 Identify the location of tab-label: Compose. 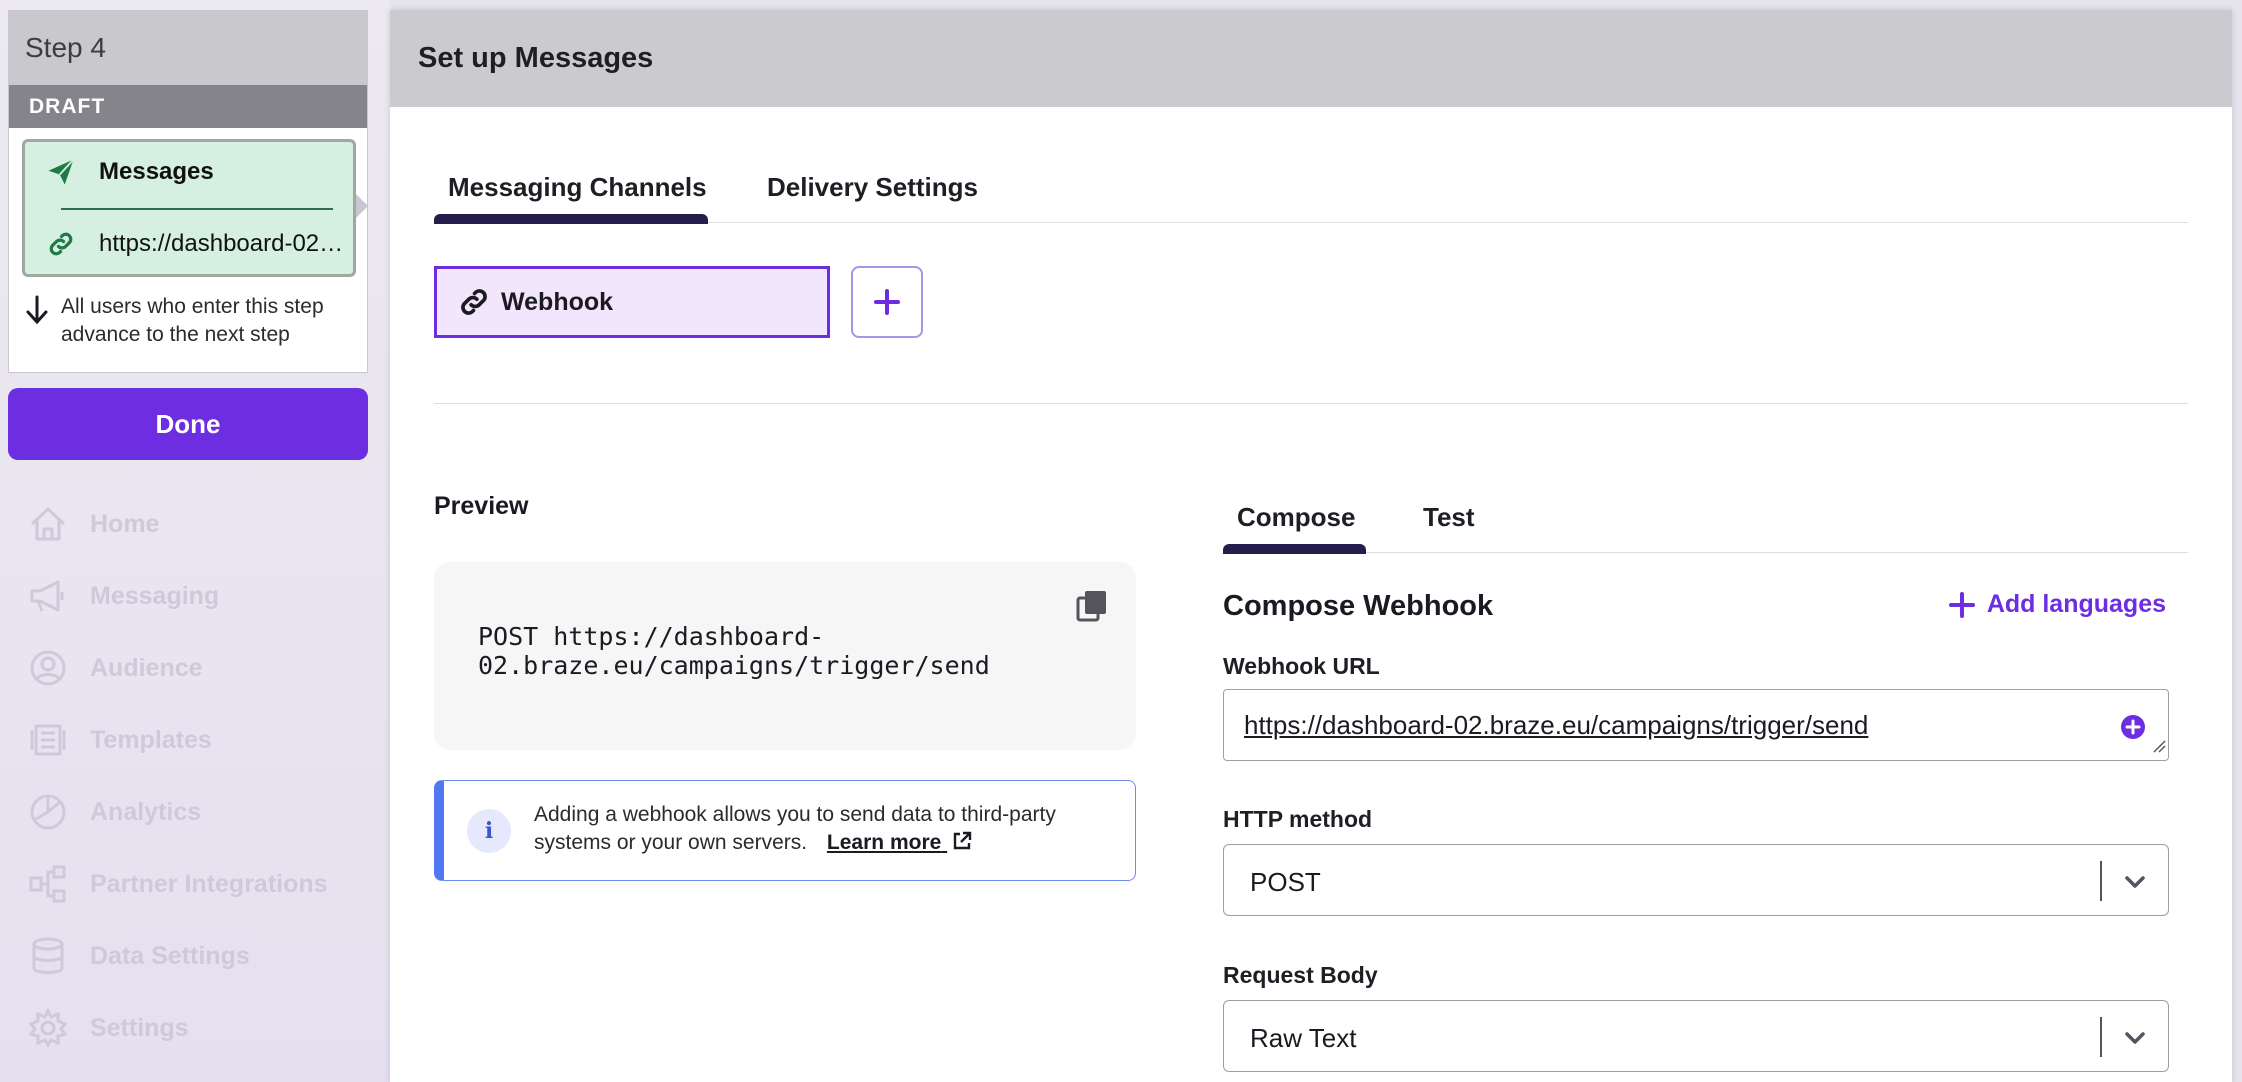
(1296, 517).